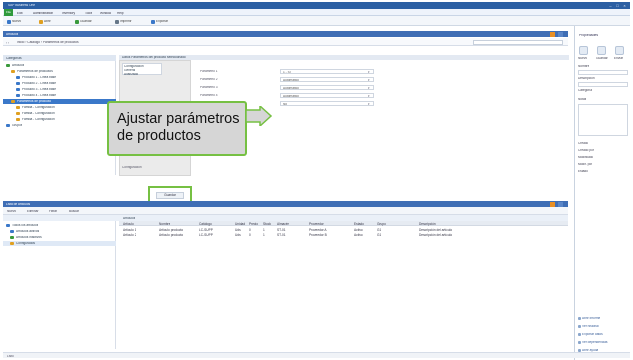 Image resolution: width=633 pixels, height=360 pixels. I want to click on action-link: Exportar datos, so click(590, 334).